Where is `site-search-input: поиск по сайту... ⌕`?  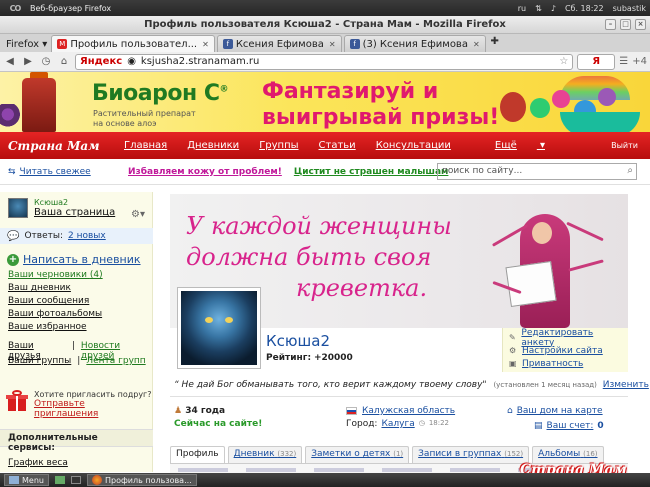 site-search-input: поиск по сайту... ⌕ is located at coordinates (537, 171).